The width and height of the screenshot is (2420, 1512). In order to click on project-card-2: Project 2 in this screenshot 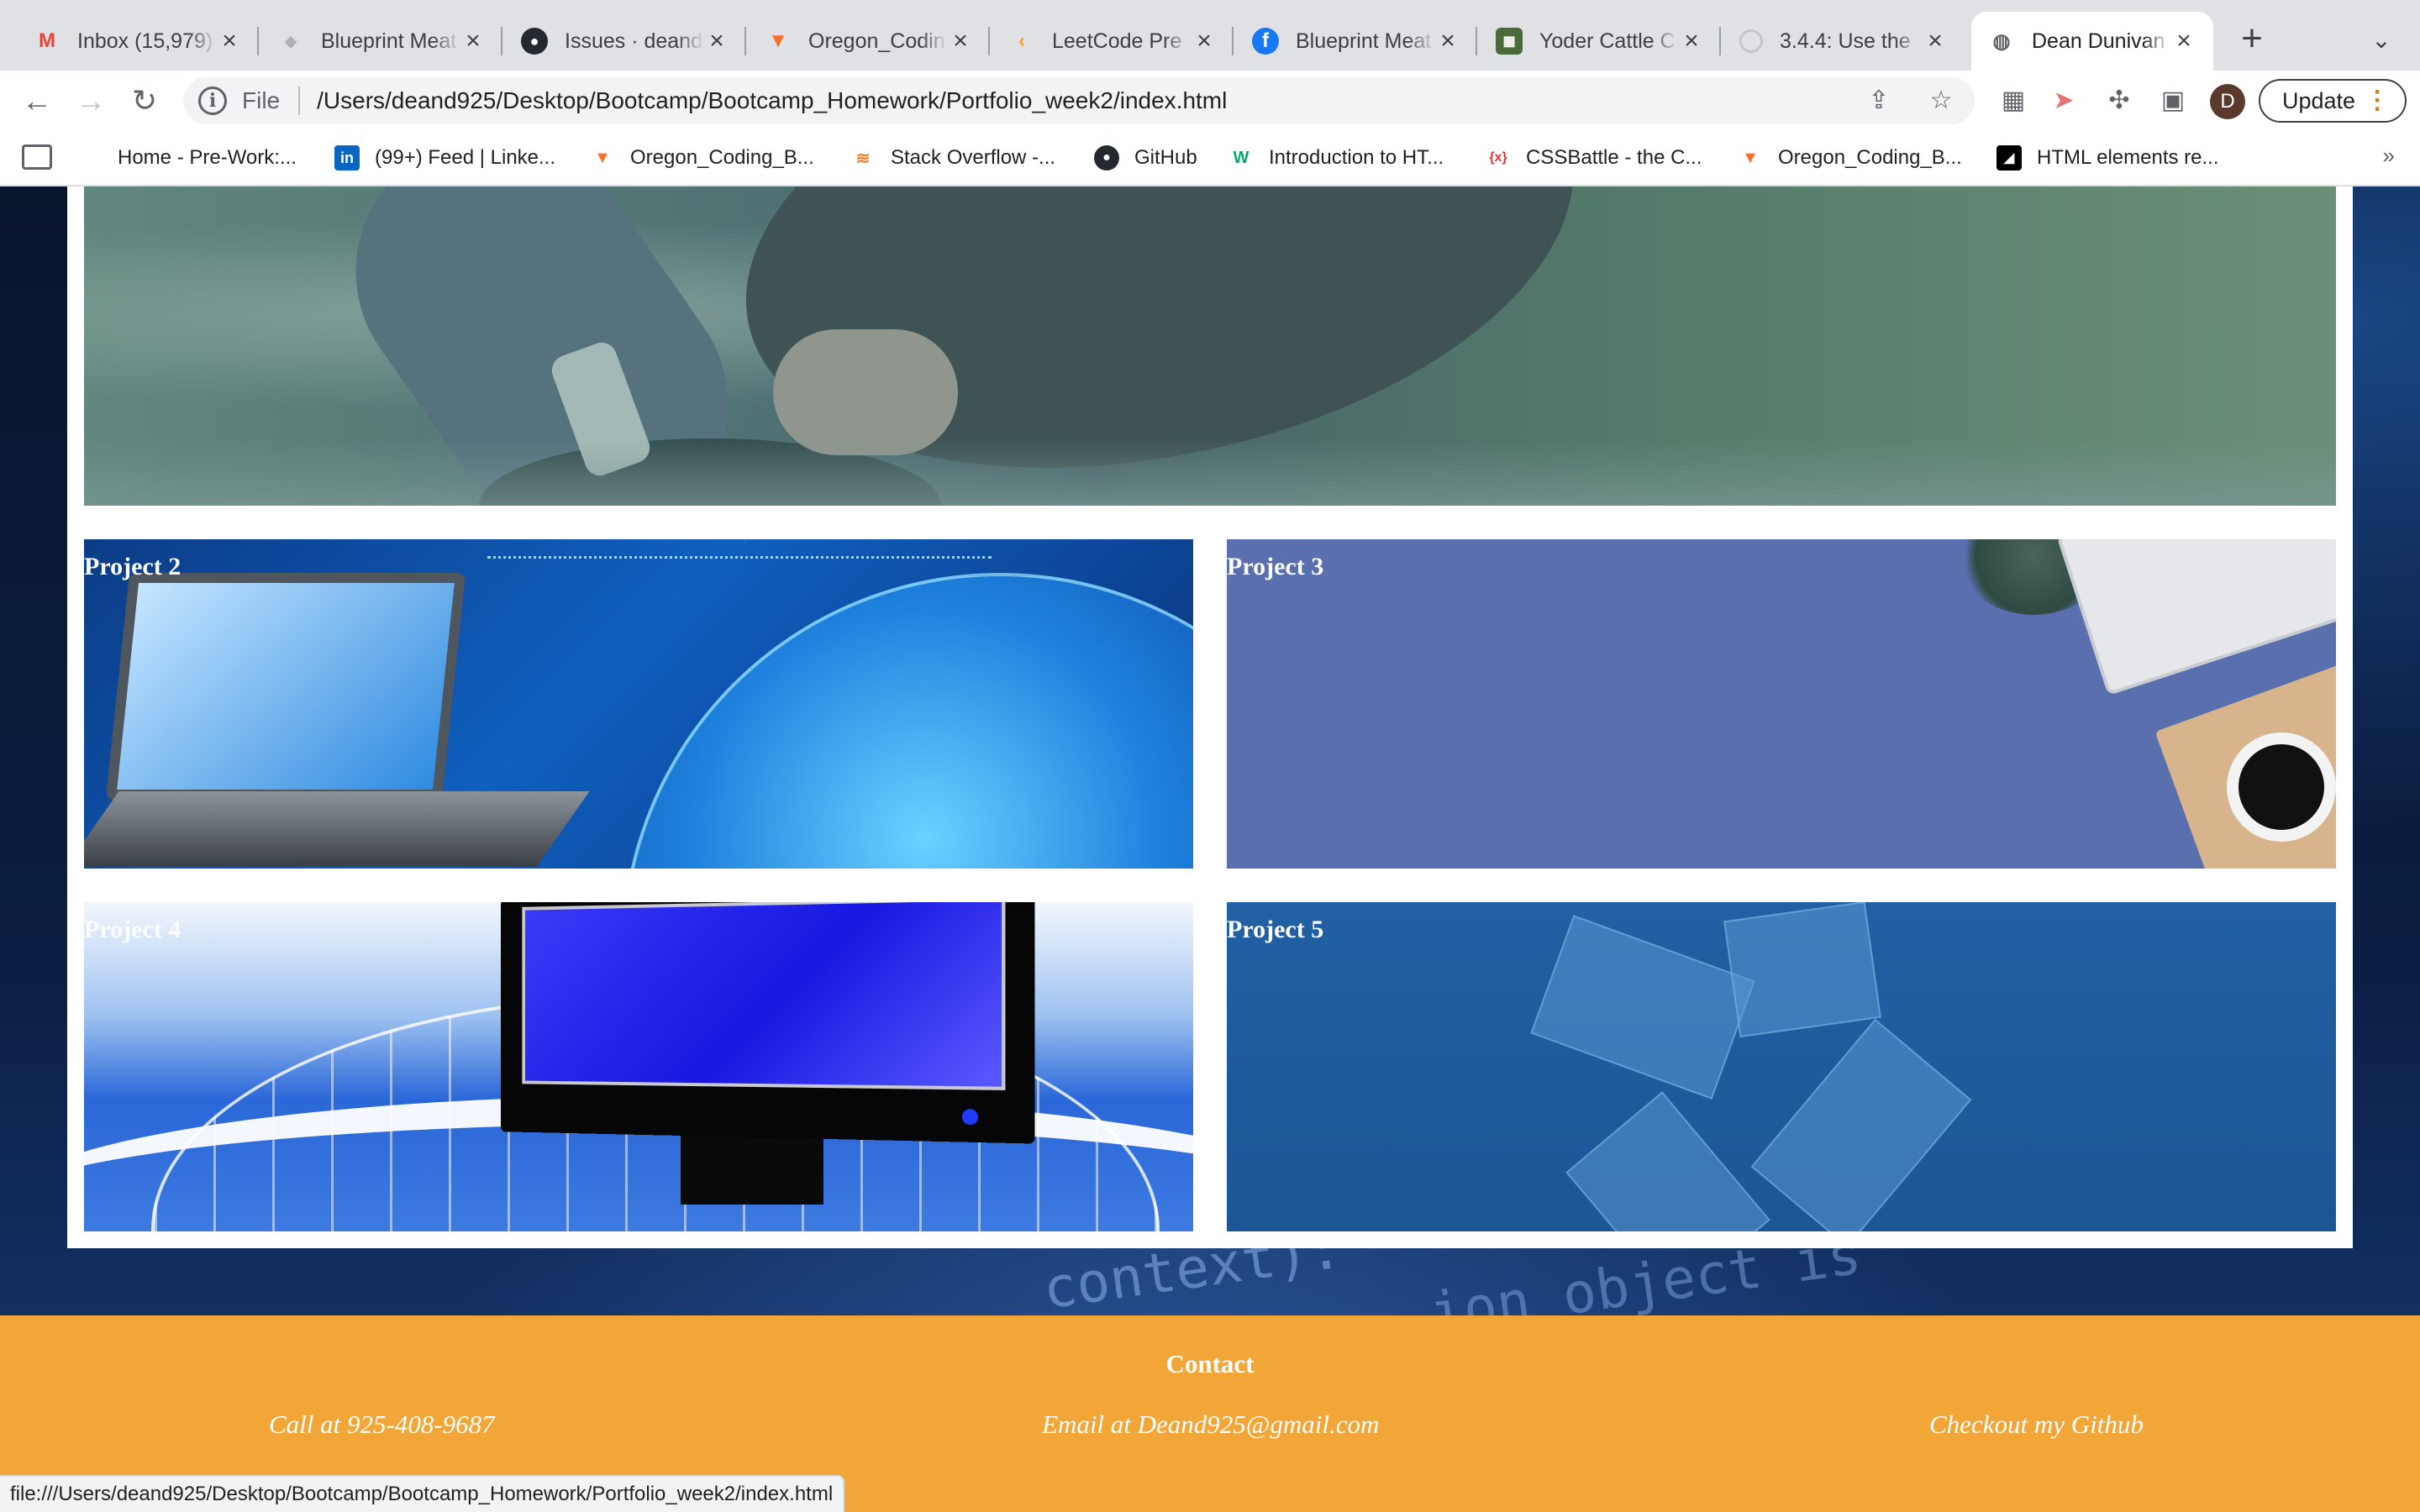, I will do `click(638, 704)`.